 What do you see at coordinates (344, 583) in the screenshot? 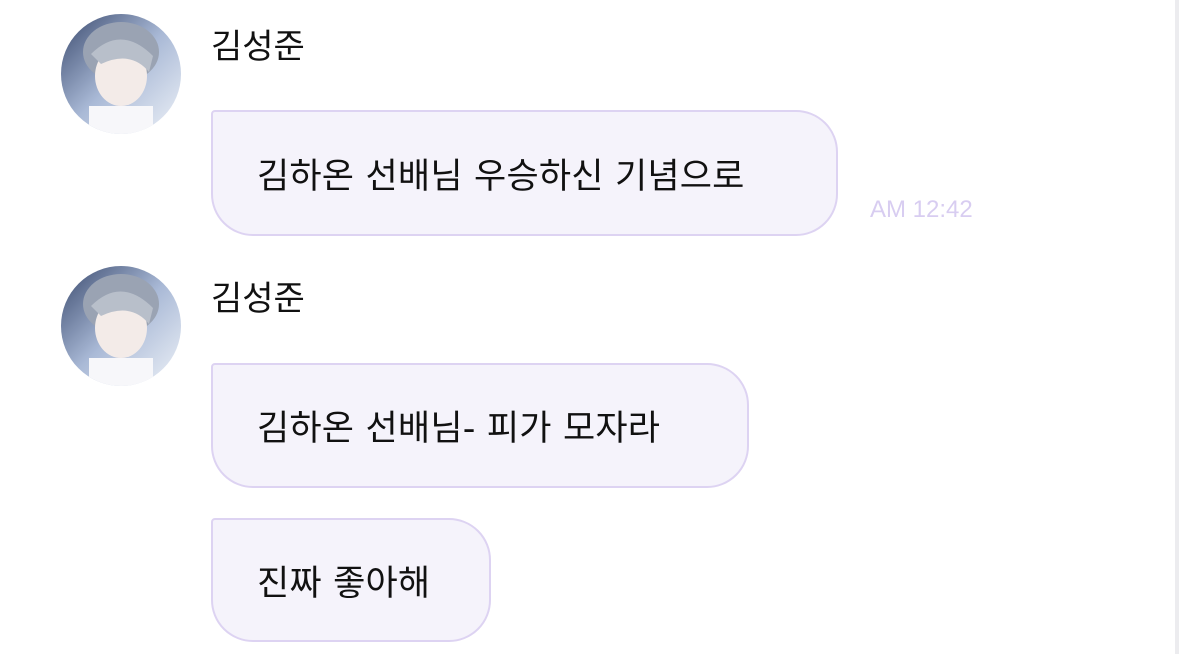
I see `message-text: 진짜 좋아해` at bounding box center [344, 583].